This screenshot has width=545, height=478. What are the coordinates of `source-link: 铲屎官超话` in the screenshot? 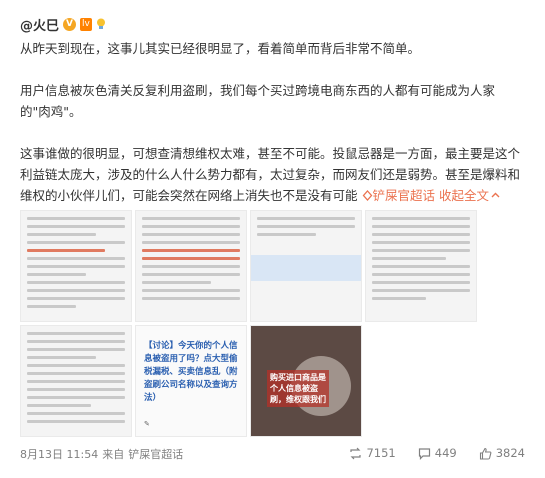 It's located at (155, 454).